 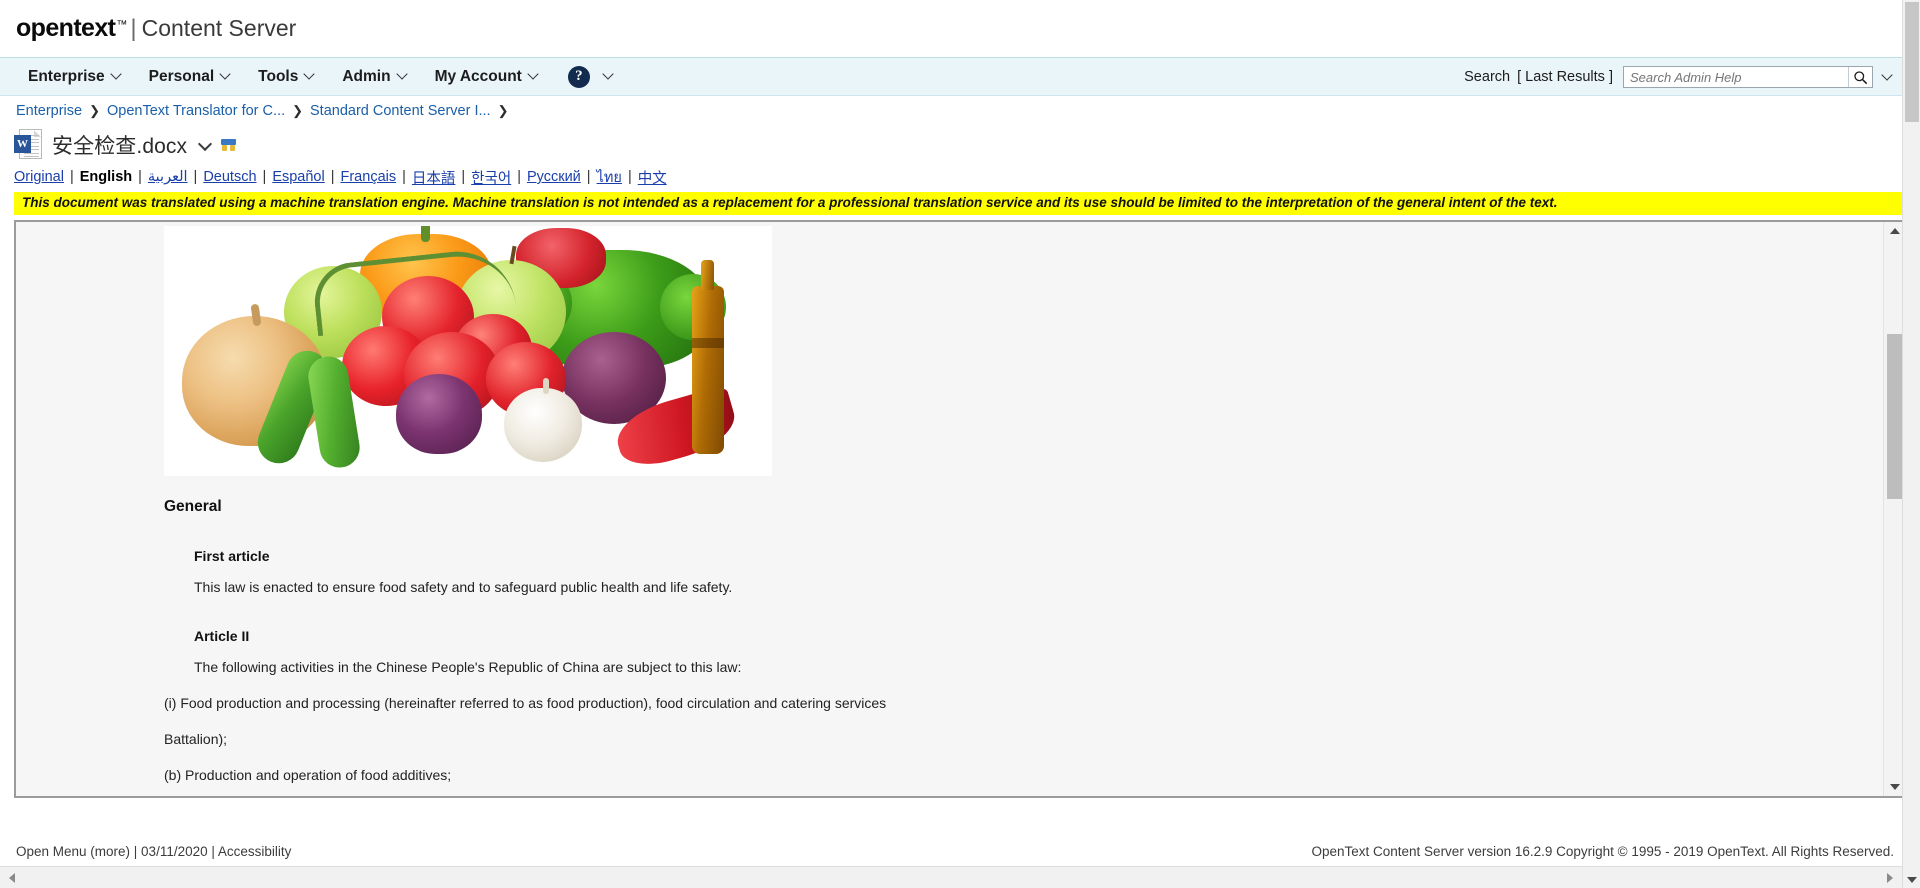 I want to click on ampoule-shape, so click(x=708, y=356).